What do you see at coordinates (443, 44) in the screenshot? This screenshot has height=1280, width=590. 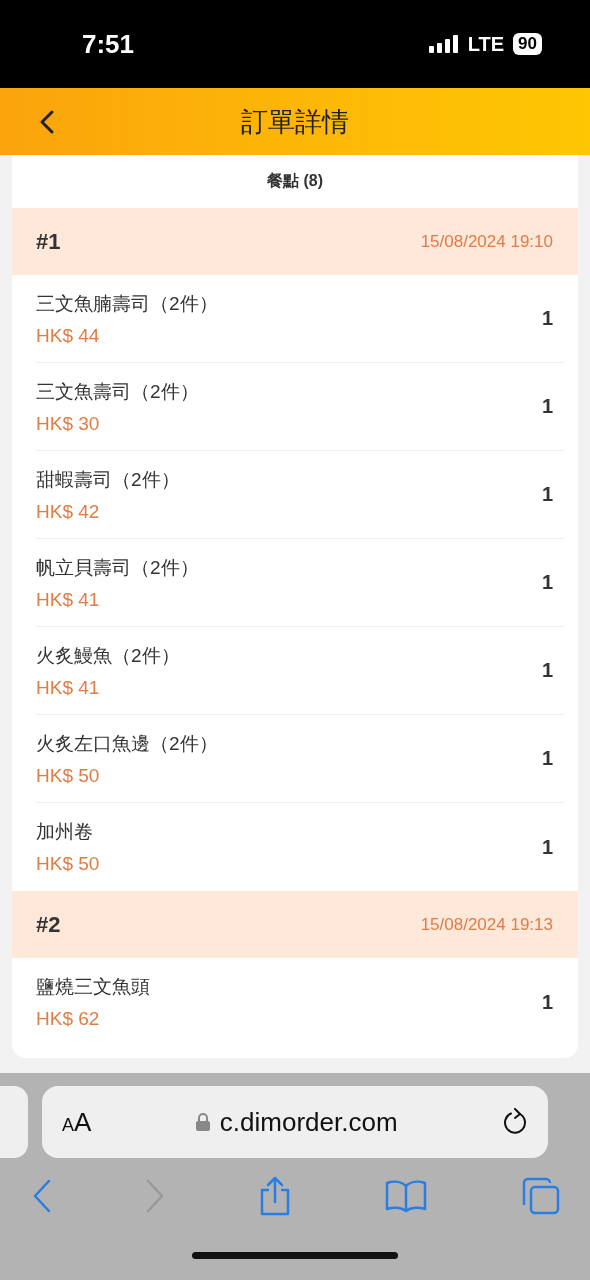 I see `signal-icon` at bounding box center [443, 44].